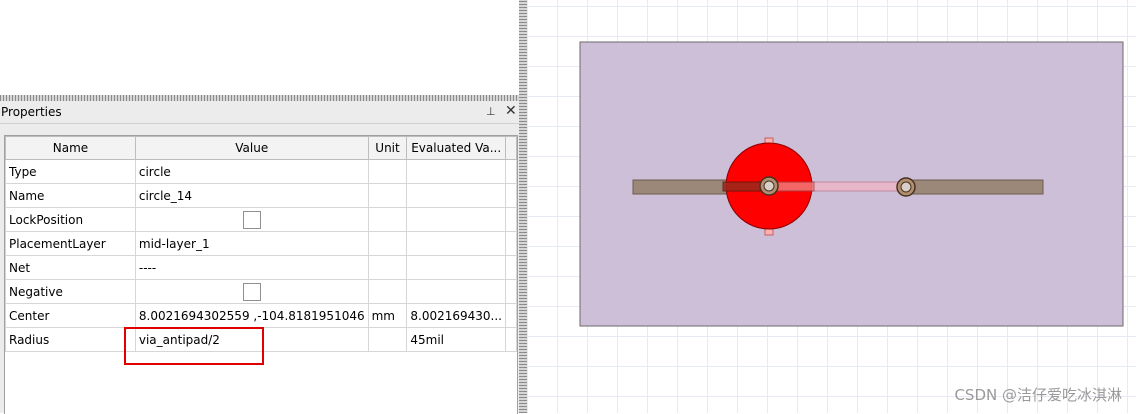 This screenshot has width=1136, height=414. I want to click on property-name: Center, so click(70, 315).